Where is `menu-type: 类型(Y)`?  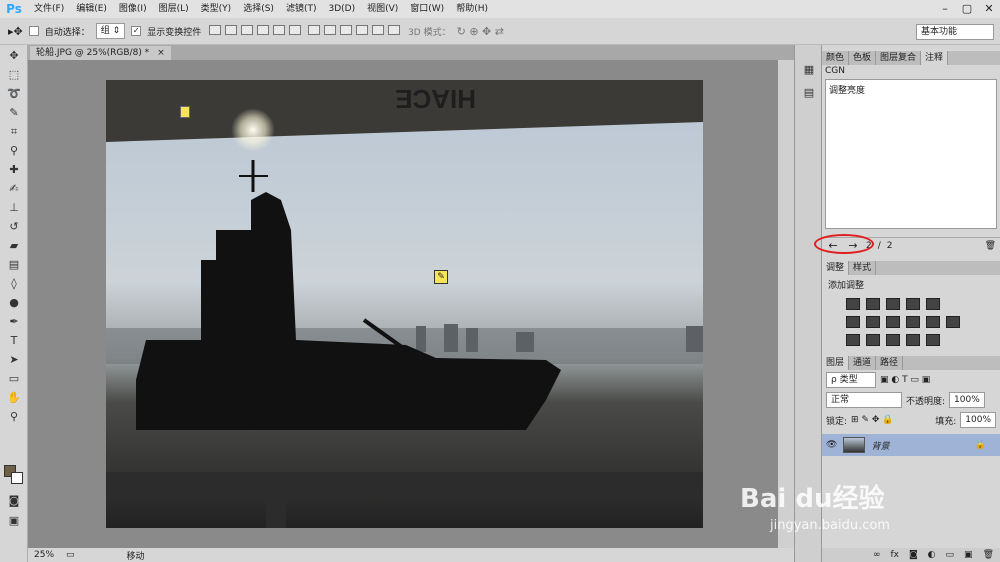 menu-type: 类型(Y) is located at coordinates (216, 9).